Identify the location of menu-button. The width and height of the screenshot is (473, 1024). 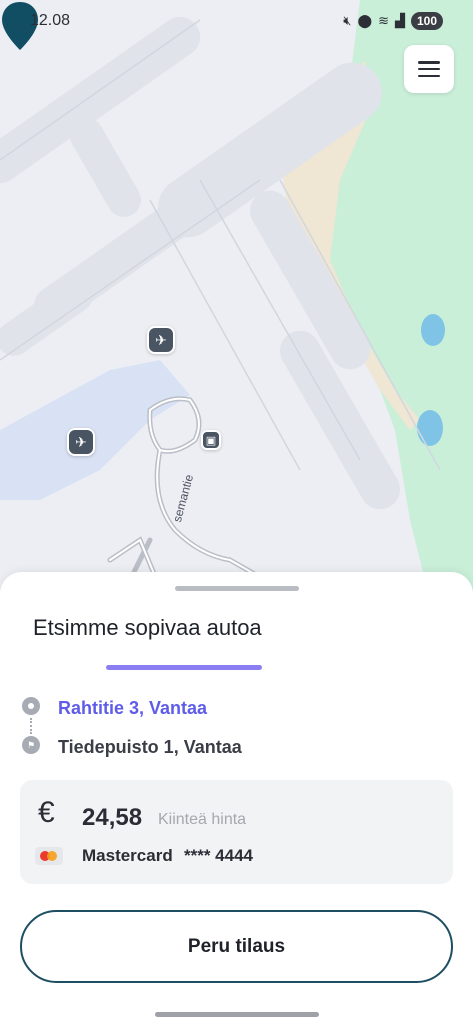
(429, 69).